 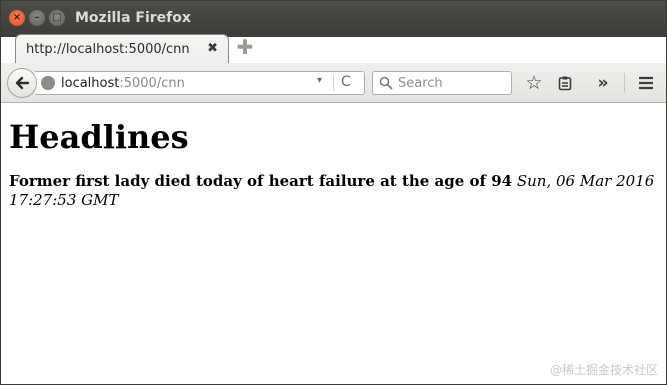 I want to click on watermark: @稀土掘金技术社区, so click(x=603, y=370).